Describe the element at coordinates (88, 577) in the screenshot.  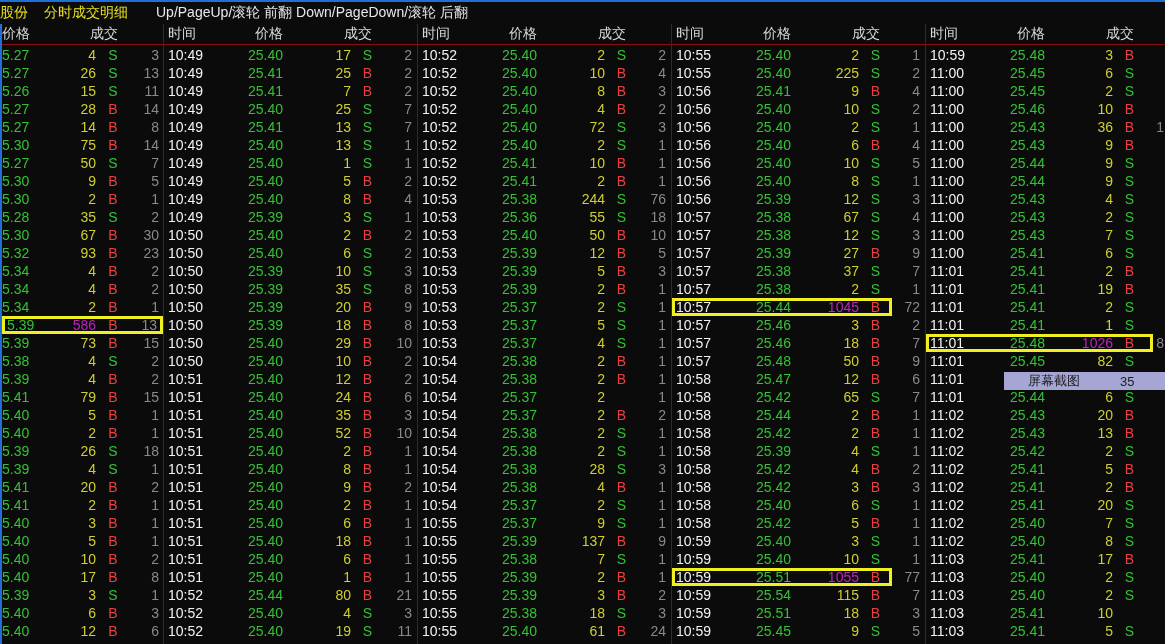
I see `trade-volume: 17` at that location.